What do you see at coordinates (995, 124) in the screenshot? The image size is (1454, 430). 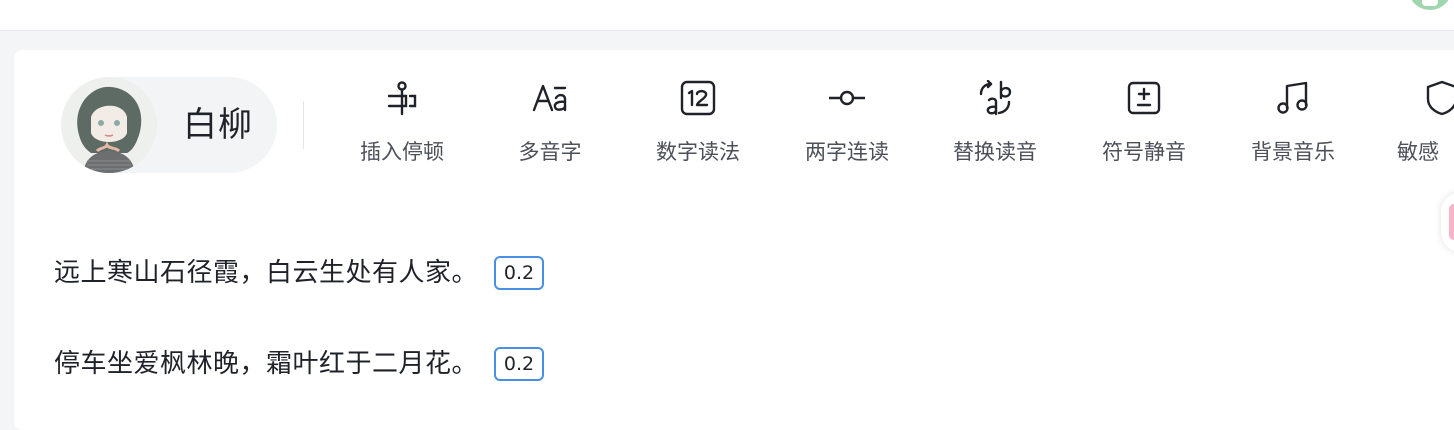 I see `tool-replace-pronunciation: 替换读音` at bounding box center [995, 124].